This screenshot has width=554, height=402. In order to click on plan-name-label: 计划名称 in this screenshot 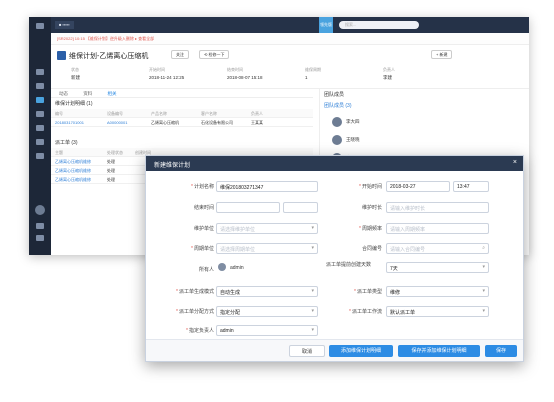, I will do `click(183, 186)`.